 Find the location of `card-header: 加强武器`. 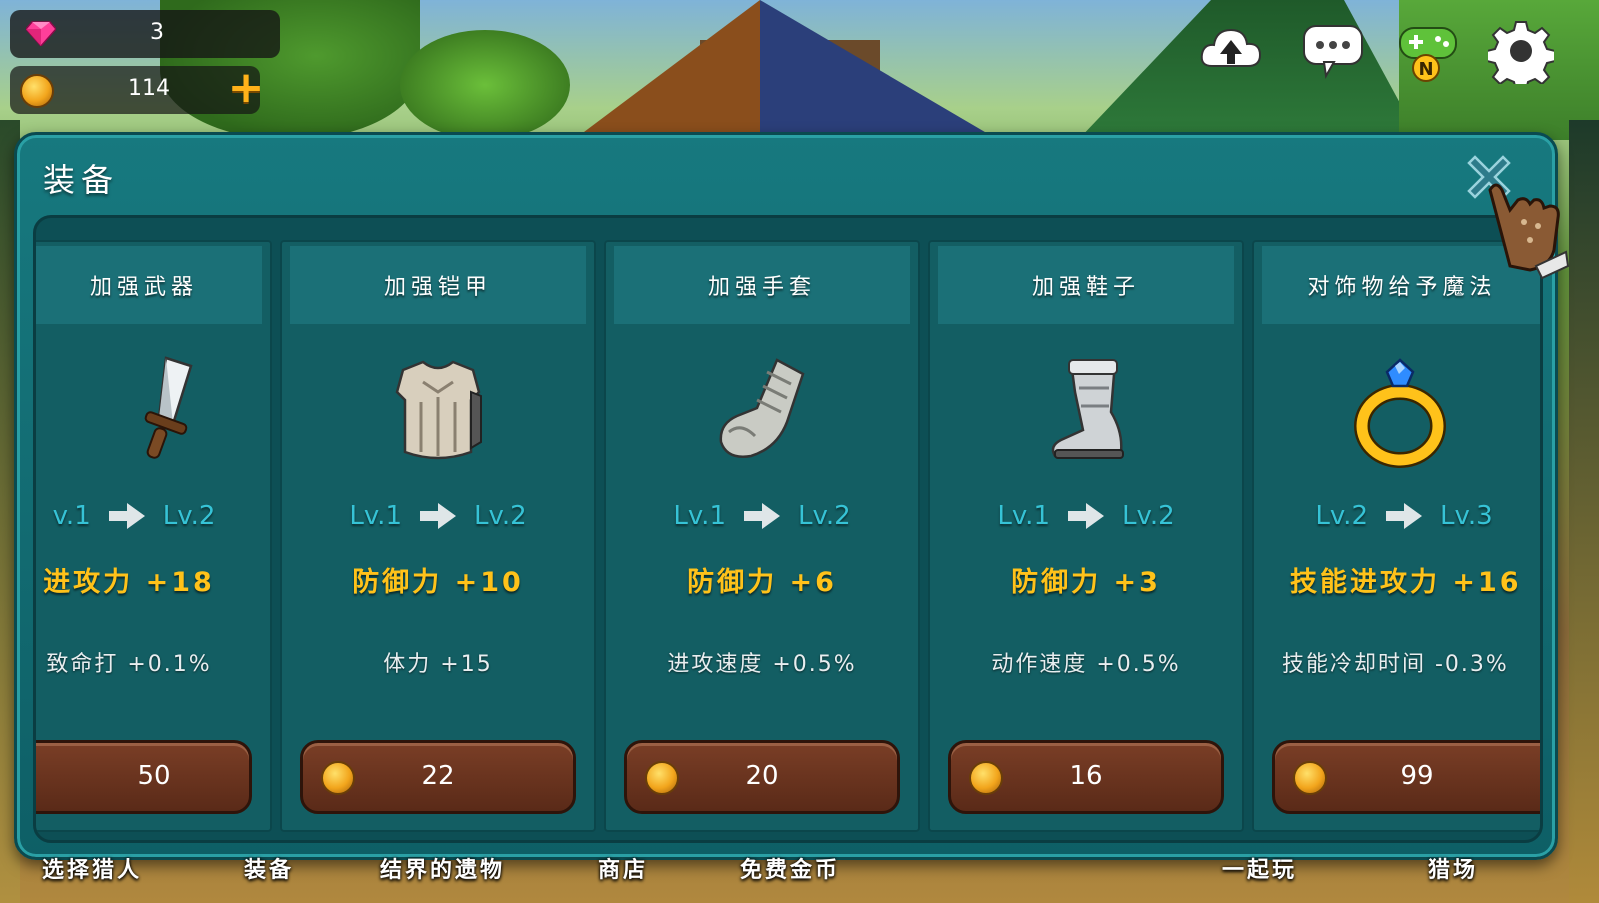

card-header: 加强武器 is located at coordinates (149, 285).